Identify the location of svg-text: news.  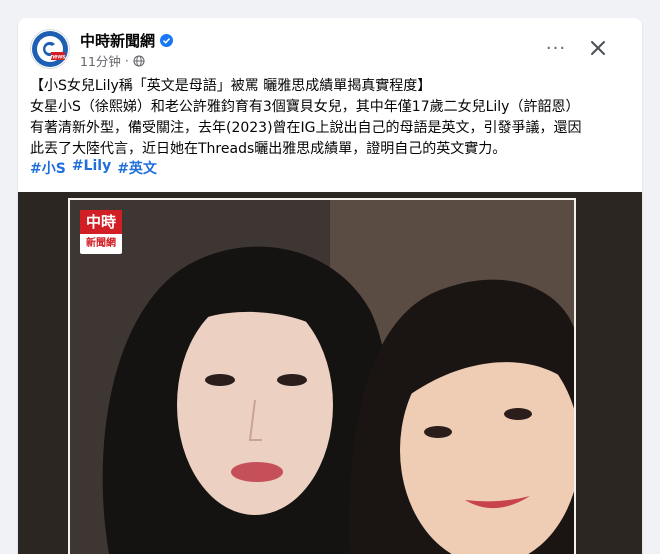
(58, 58).